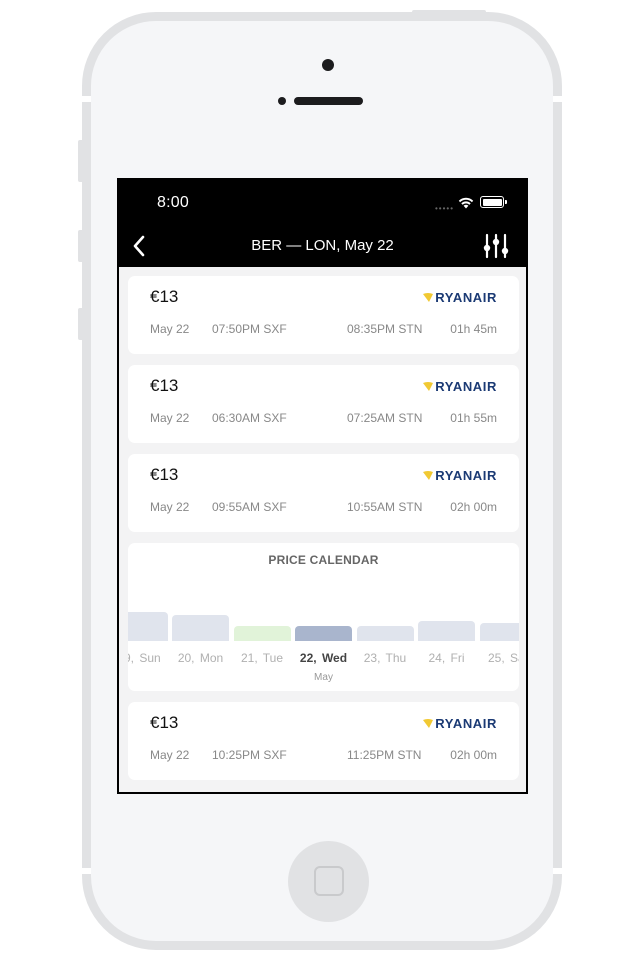 The width and height of the screenshot is (640, 960). I want to click on page-title: BER — LON, May 22, so click(322, 245).